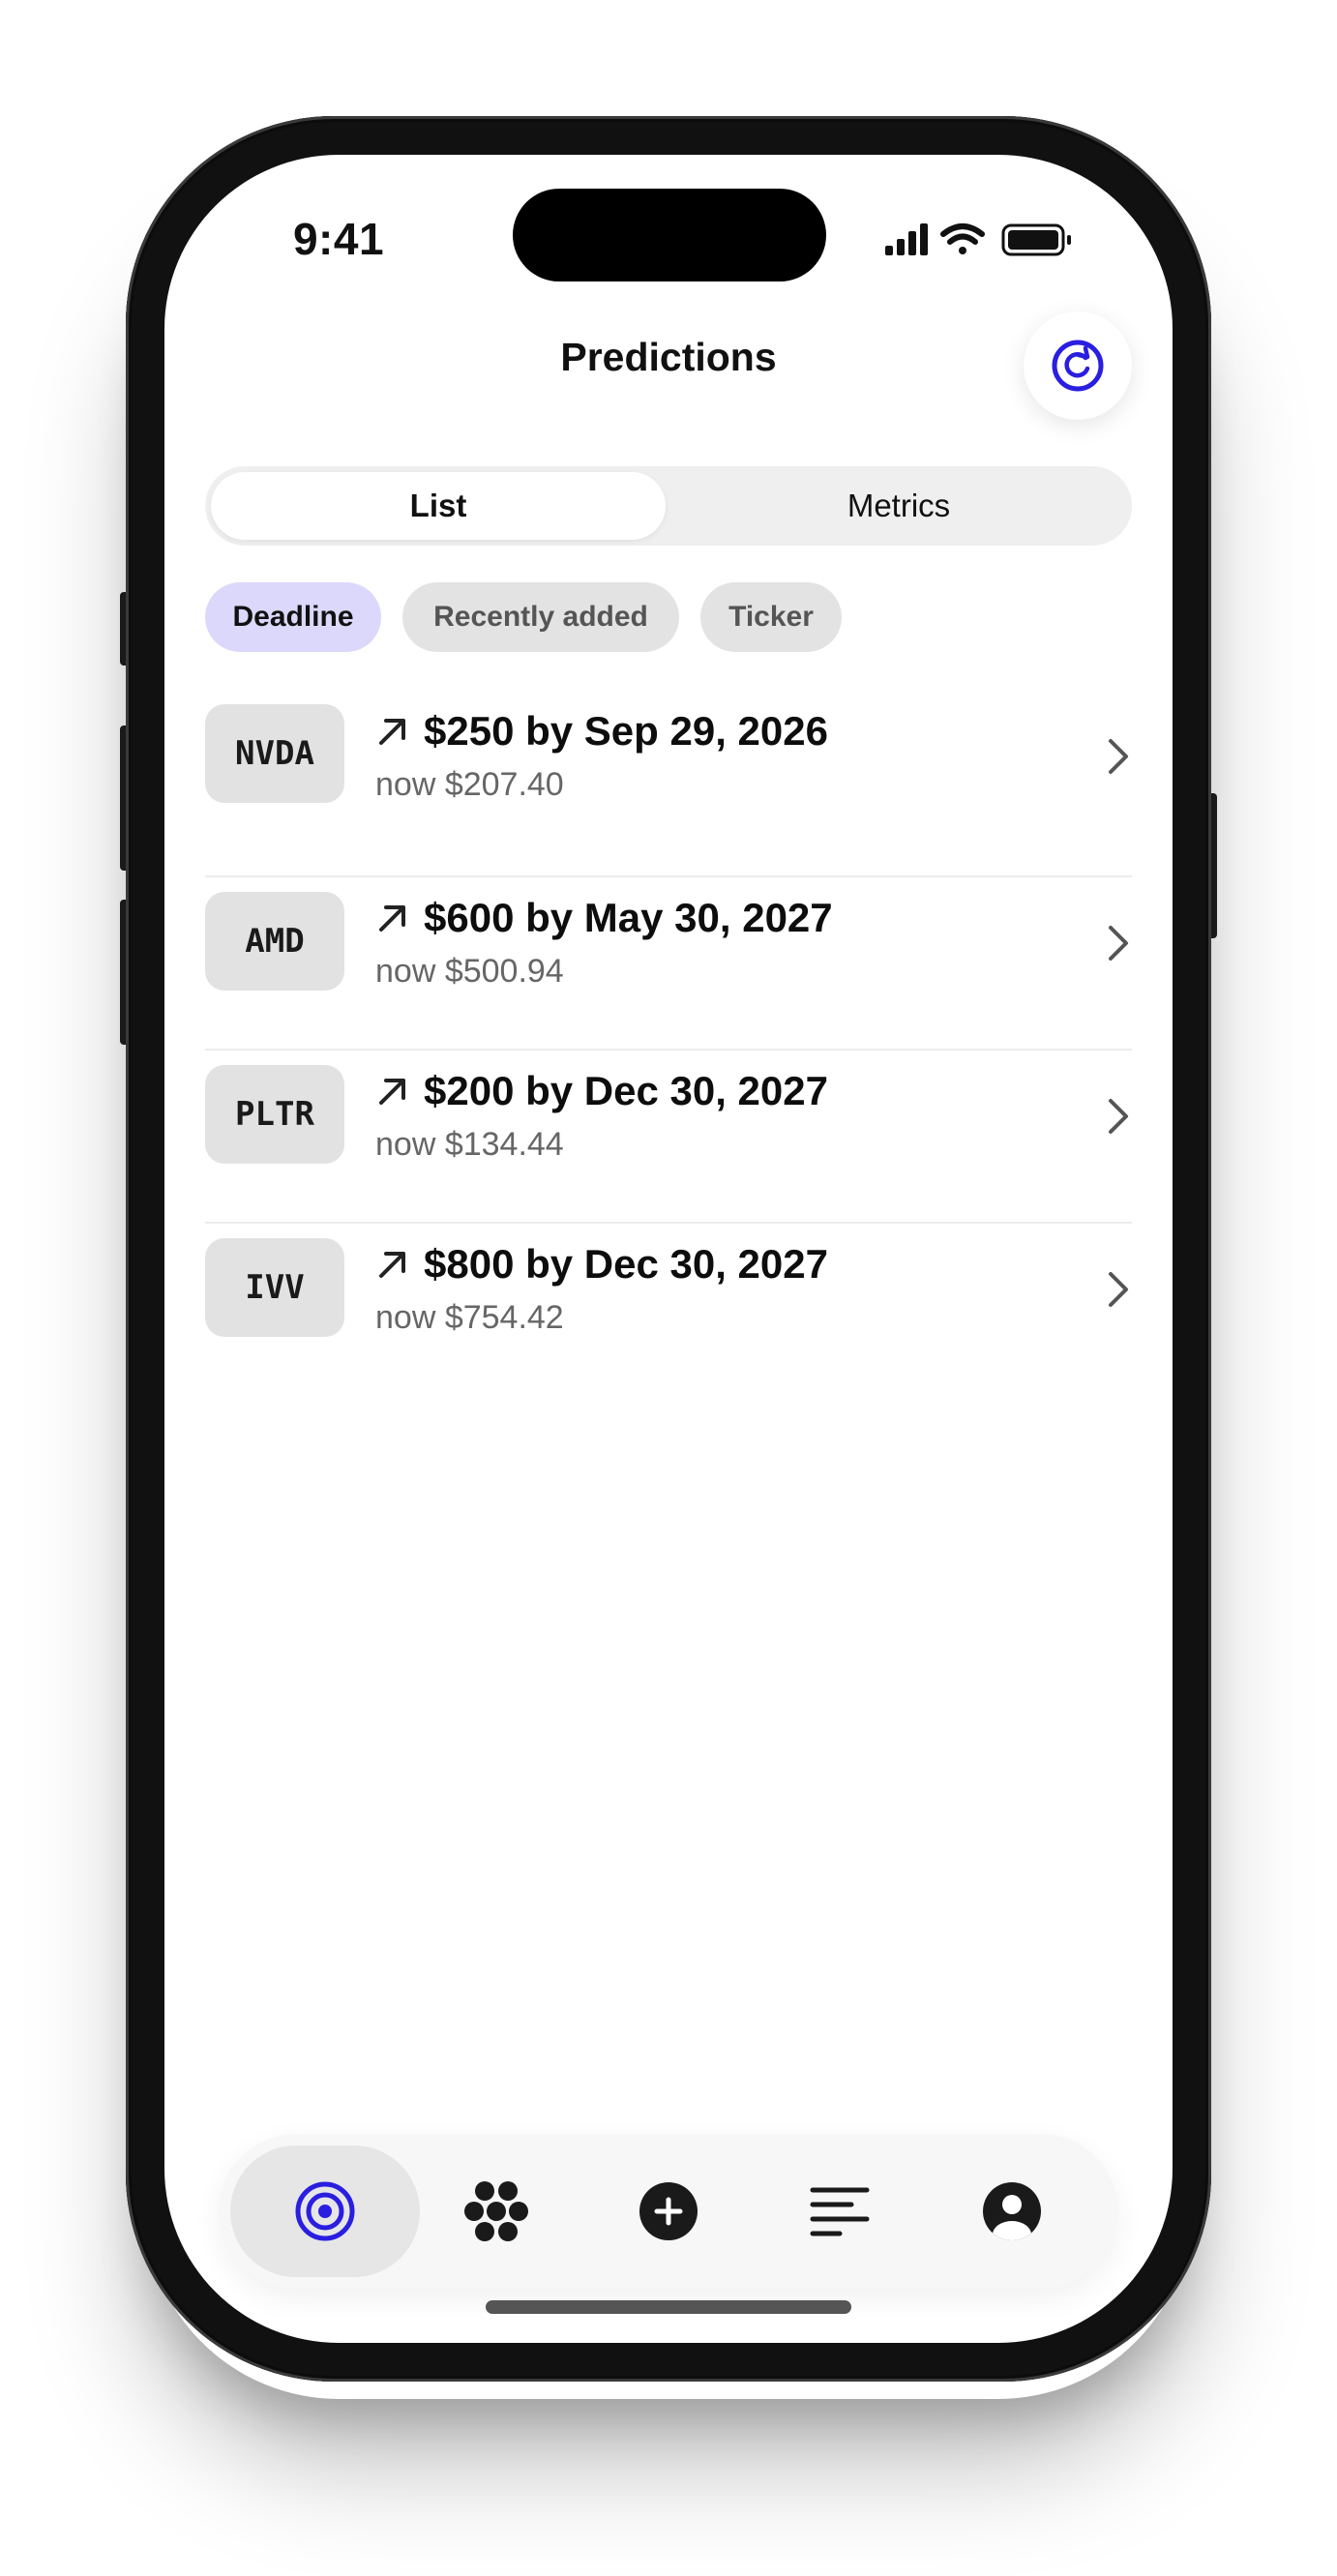  Describe the element at coordinates (771, 617) in the screenshot. I see `sort-chip-ticker: Ticker` at that location.